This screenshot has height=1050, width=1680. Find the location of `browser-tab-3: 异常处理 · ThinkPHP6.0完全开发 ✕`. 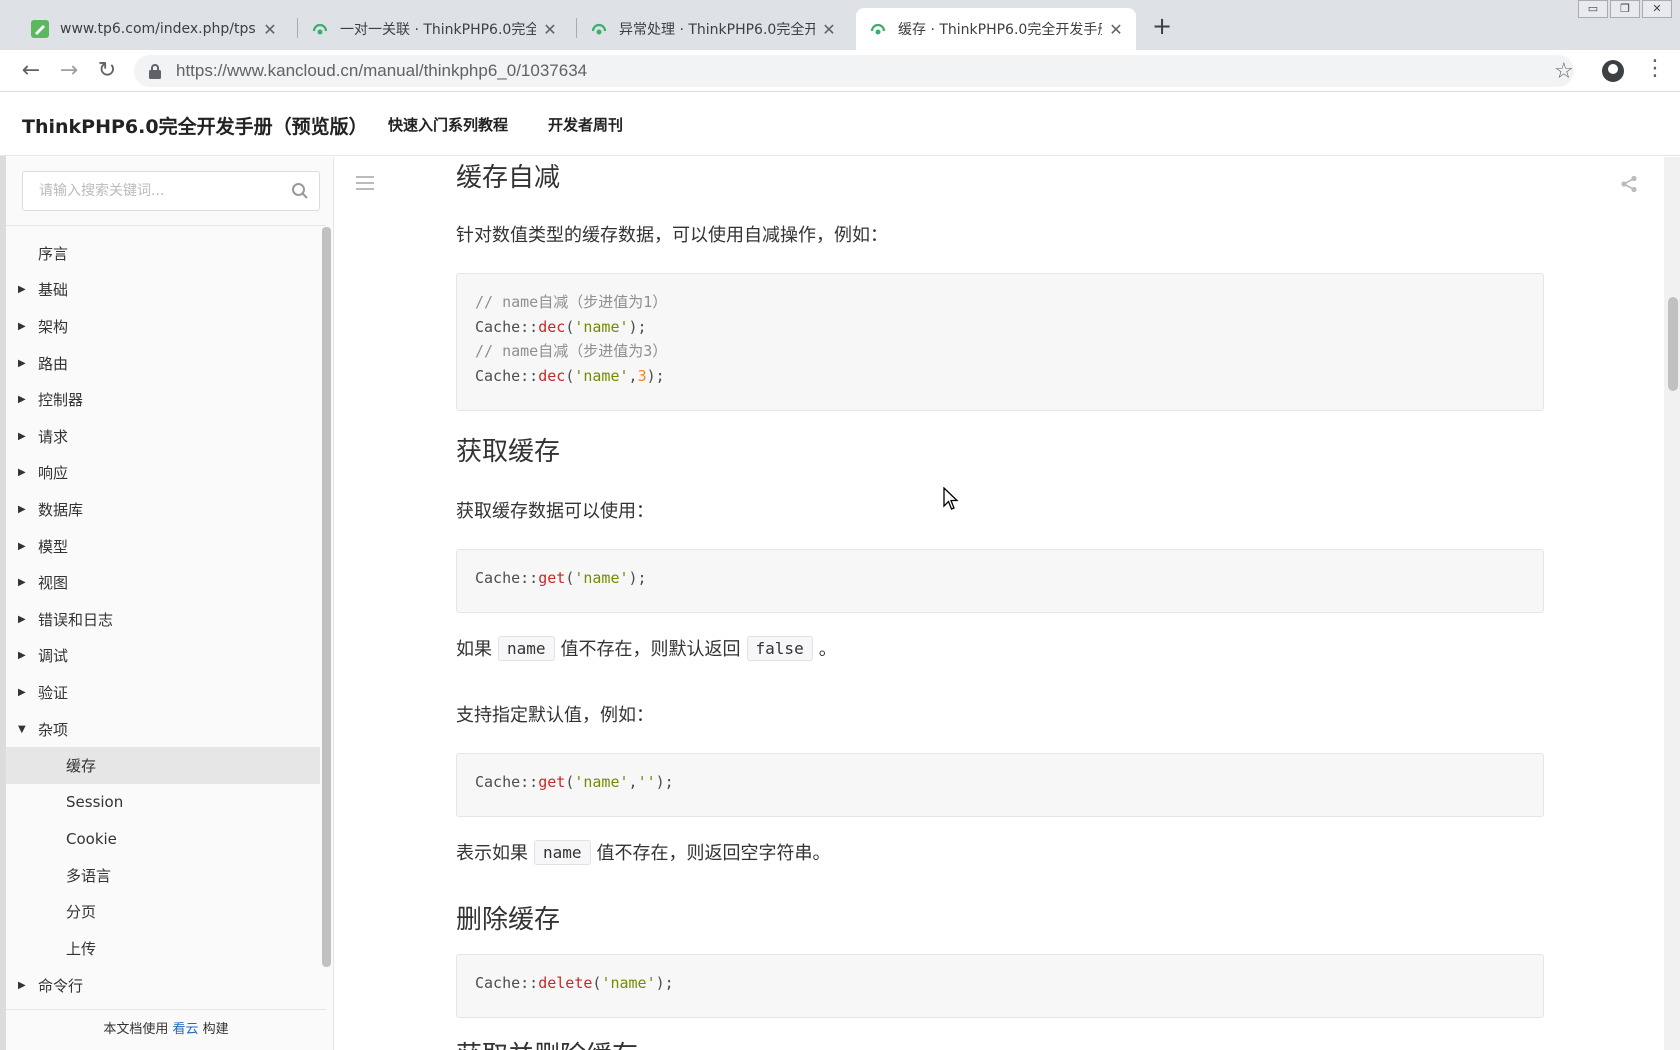

browser-tab-3: 异常处理 · ThinkPHP6.0完全开发 ✕ is located at coordinates (713, 29).